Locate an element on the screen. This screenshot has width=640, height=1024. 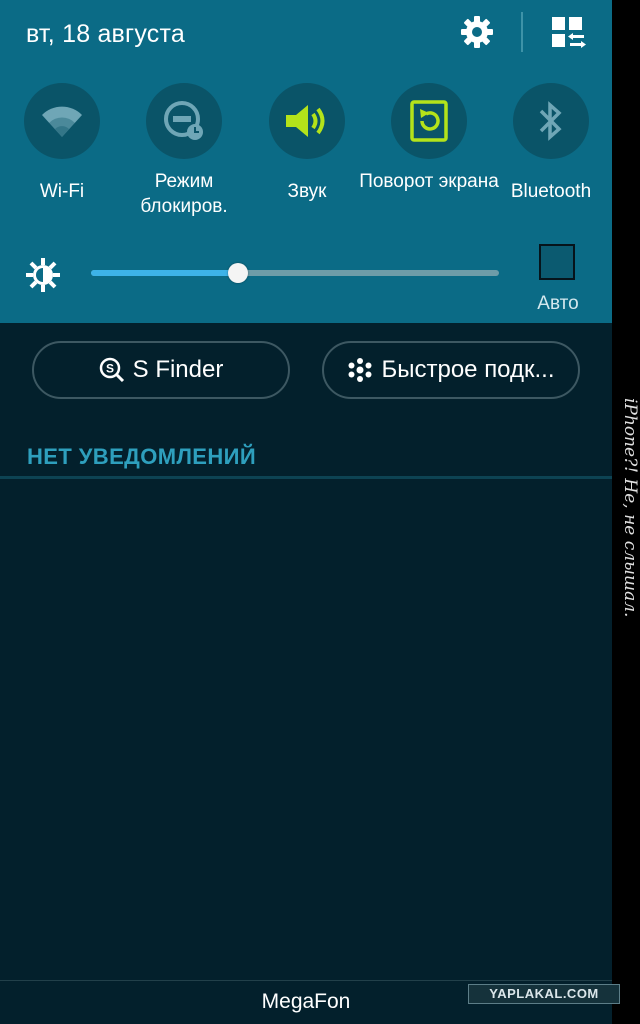
svg-text: S is located at coordinates (110, 369).